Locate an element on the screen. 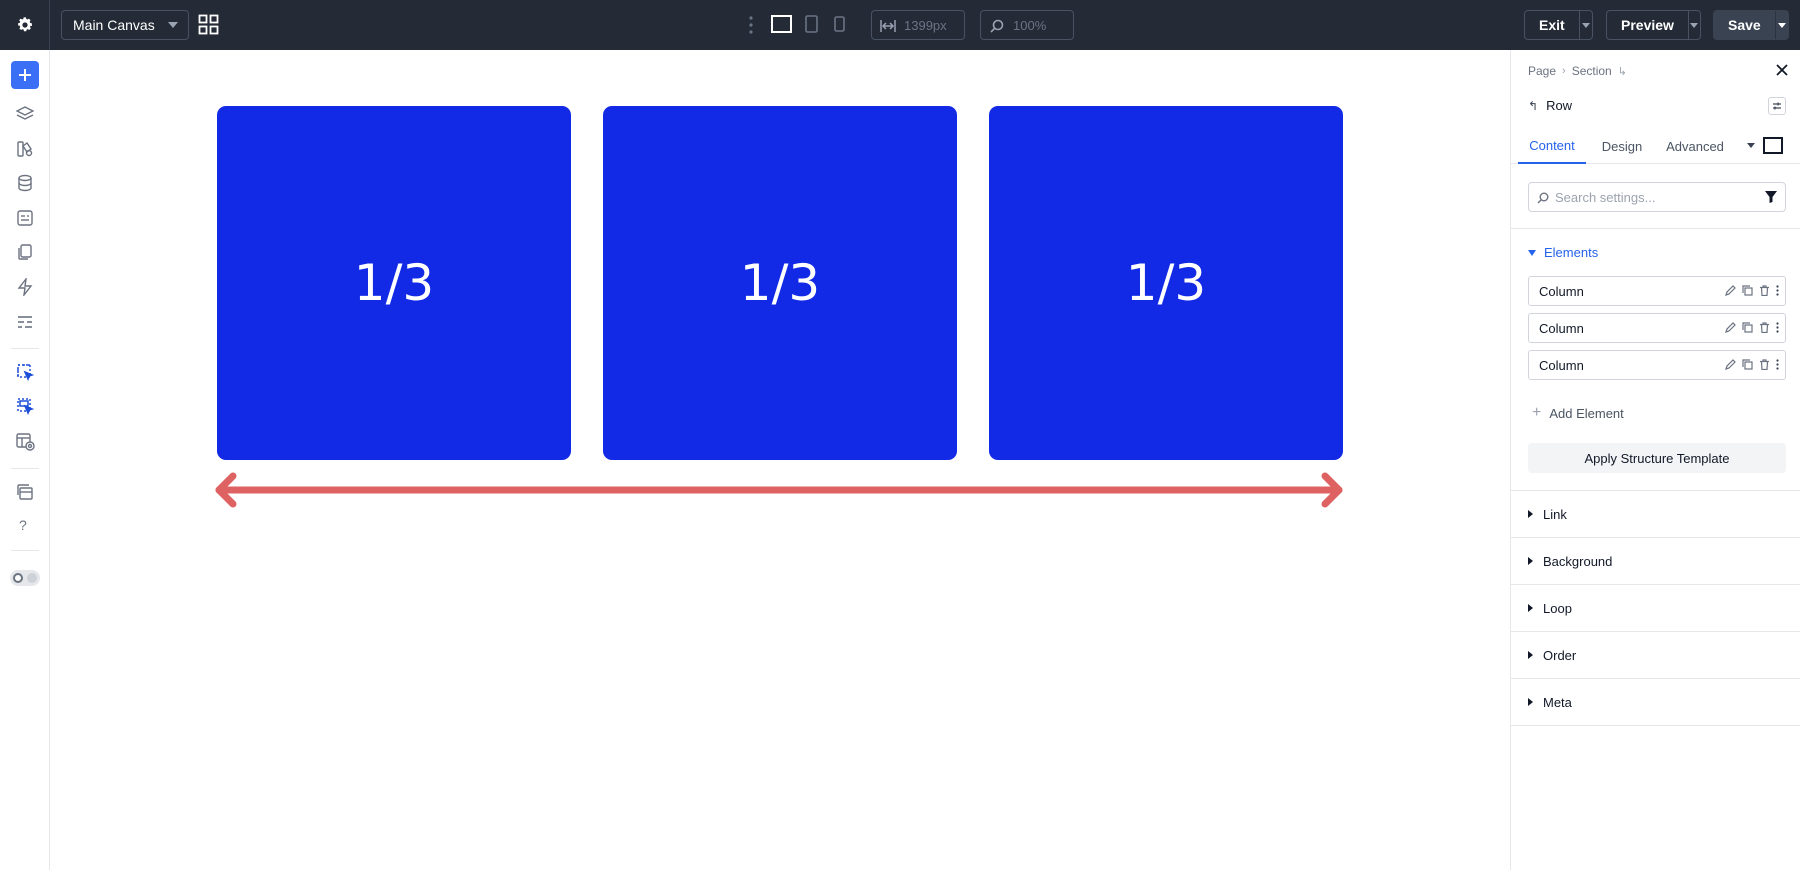 The image size is (1800, 870). desktop-view-icon is located at coordinates (781, 24).